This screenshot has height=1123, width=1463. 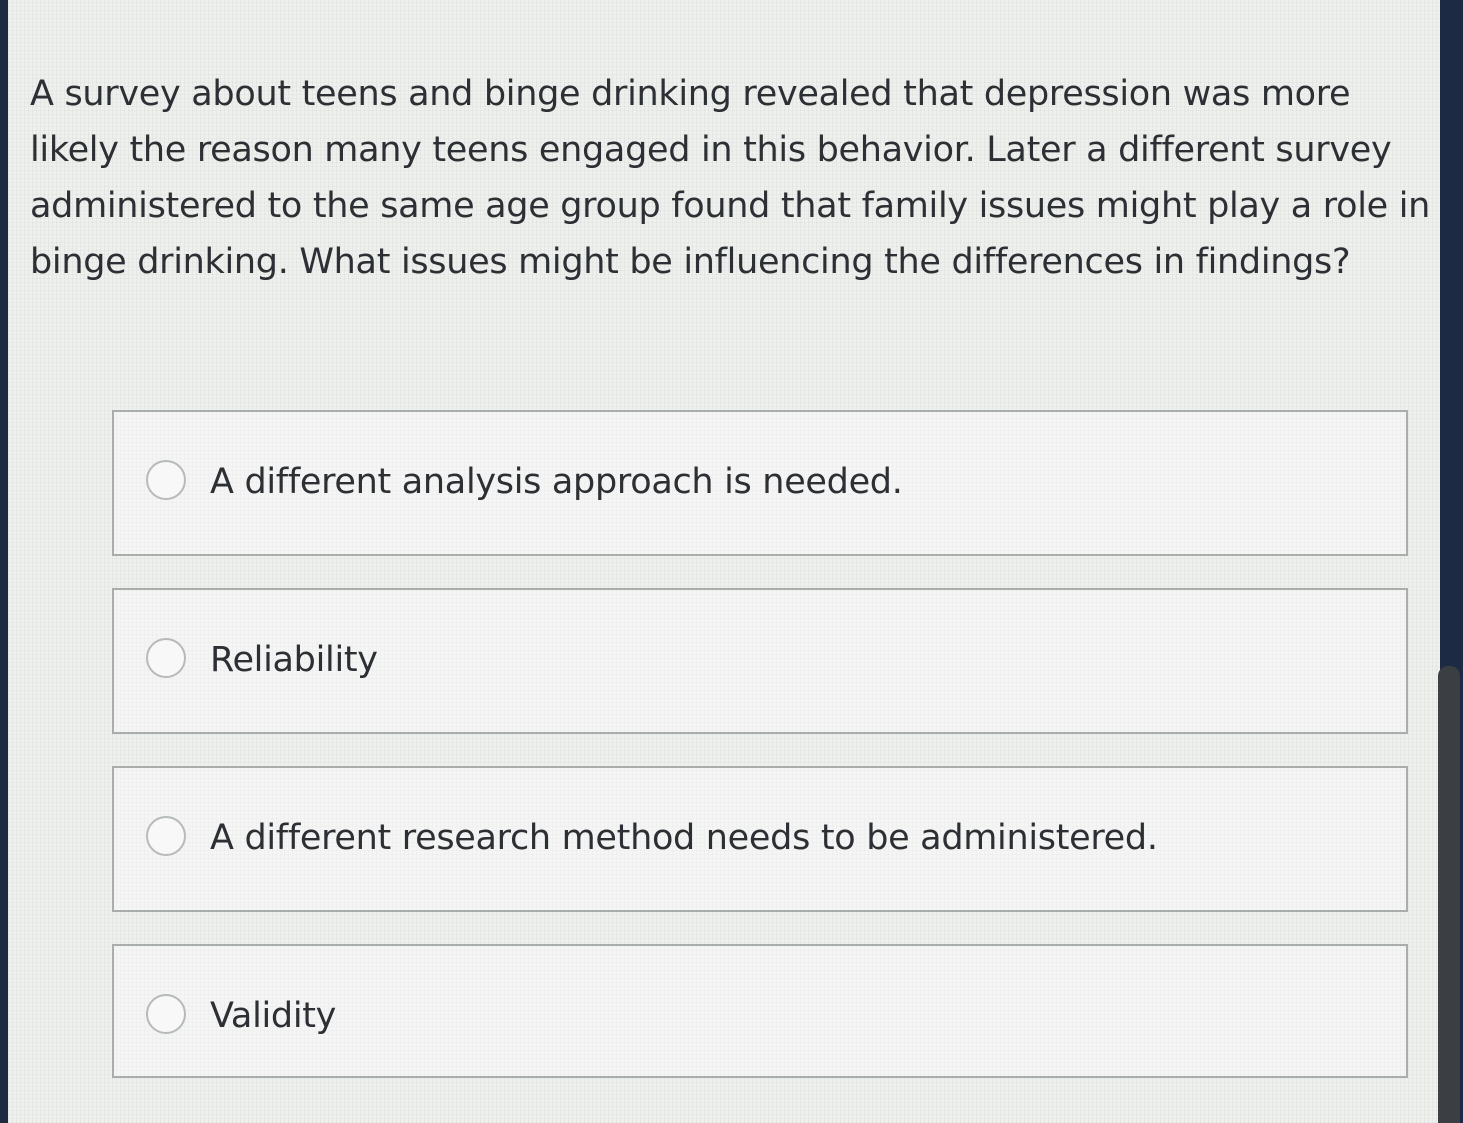 I want to click on answer-option-label: Reliability, so click(x=294, y=660).